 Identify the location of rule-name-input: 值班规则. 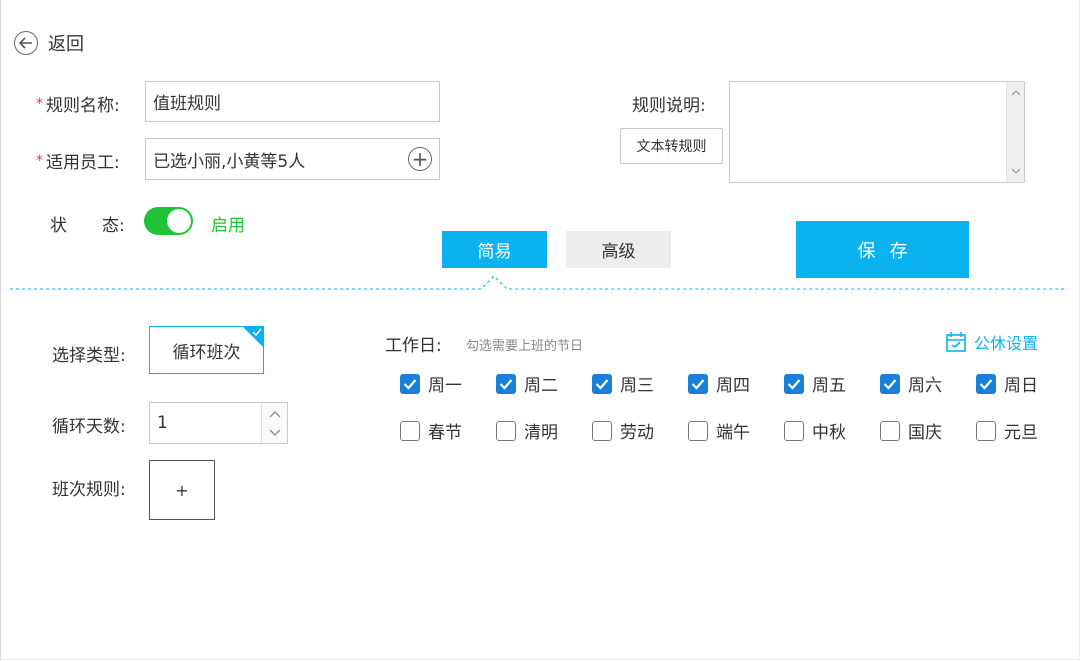
(292, 101).